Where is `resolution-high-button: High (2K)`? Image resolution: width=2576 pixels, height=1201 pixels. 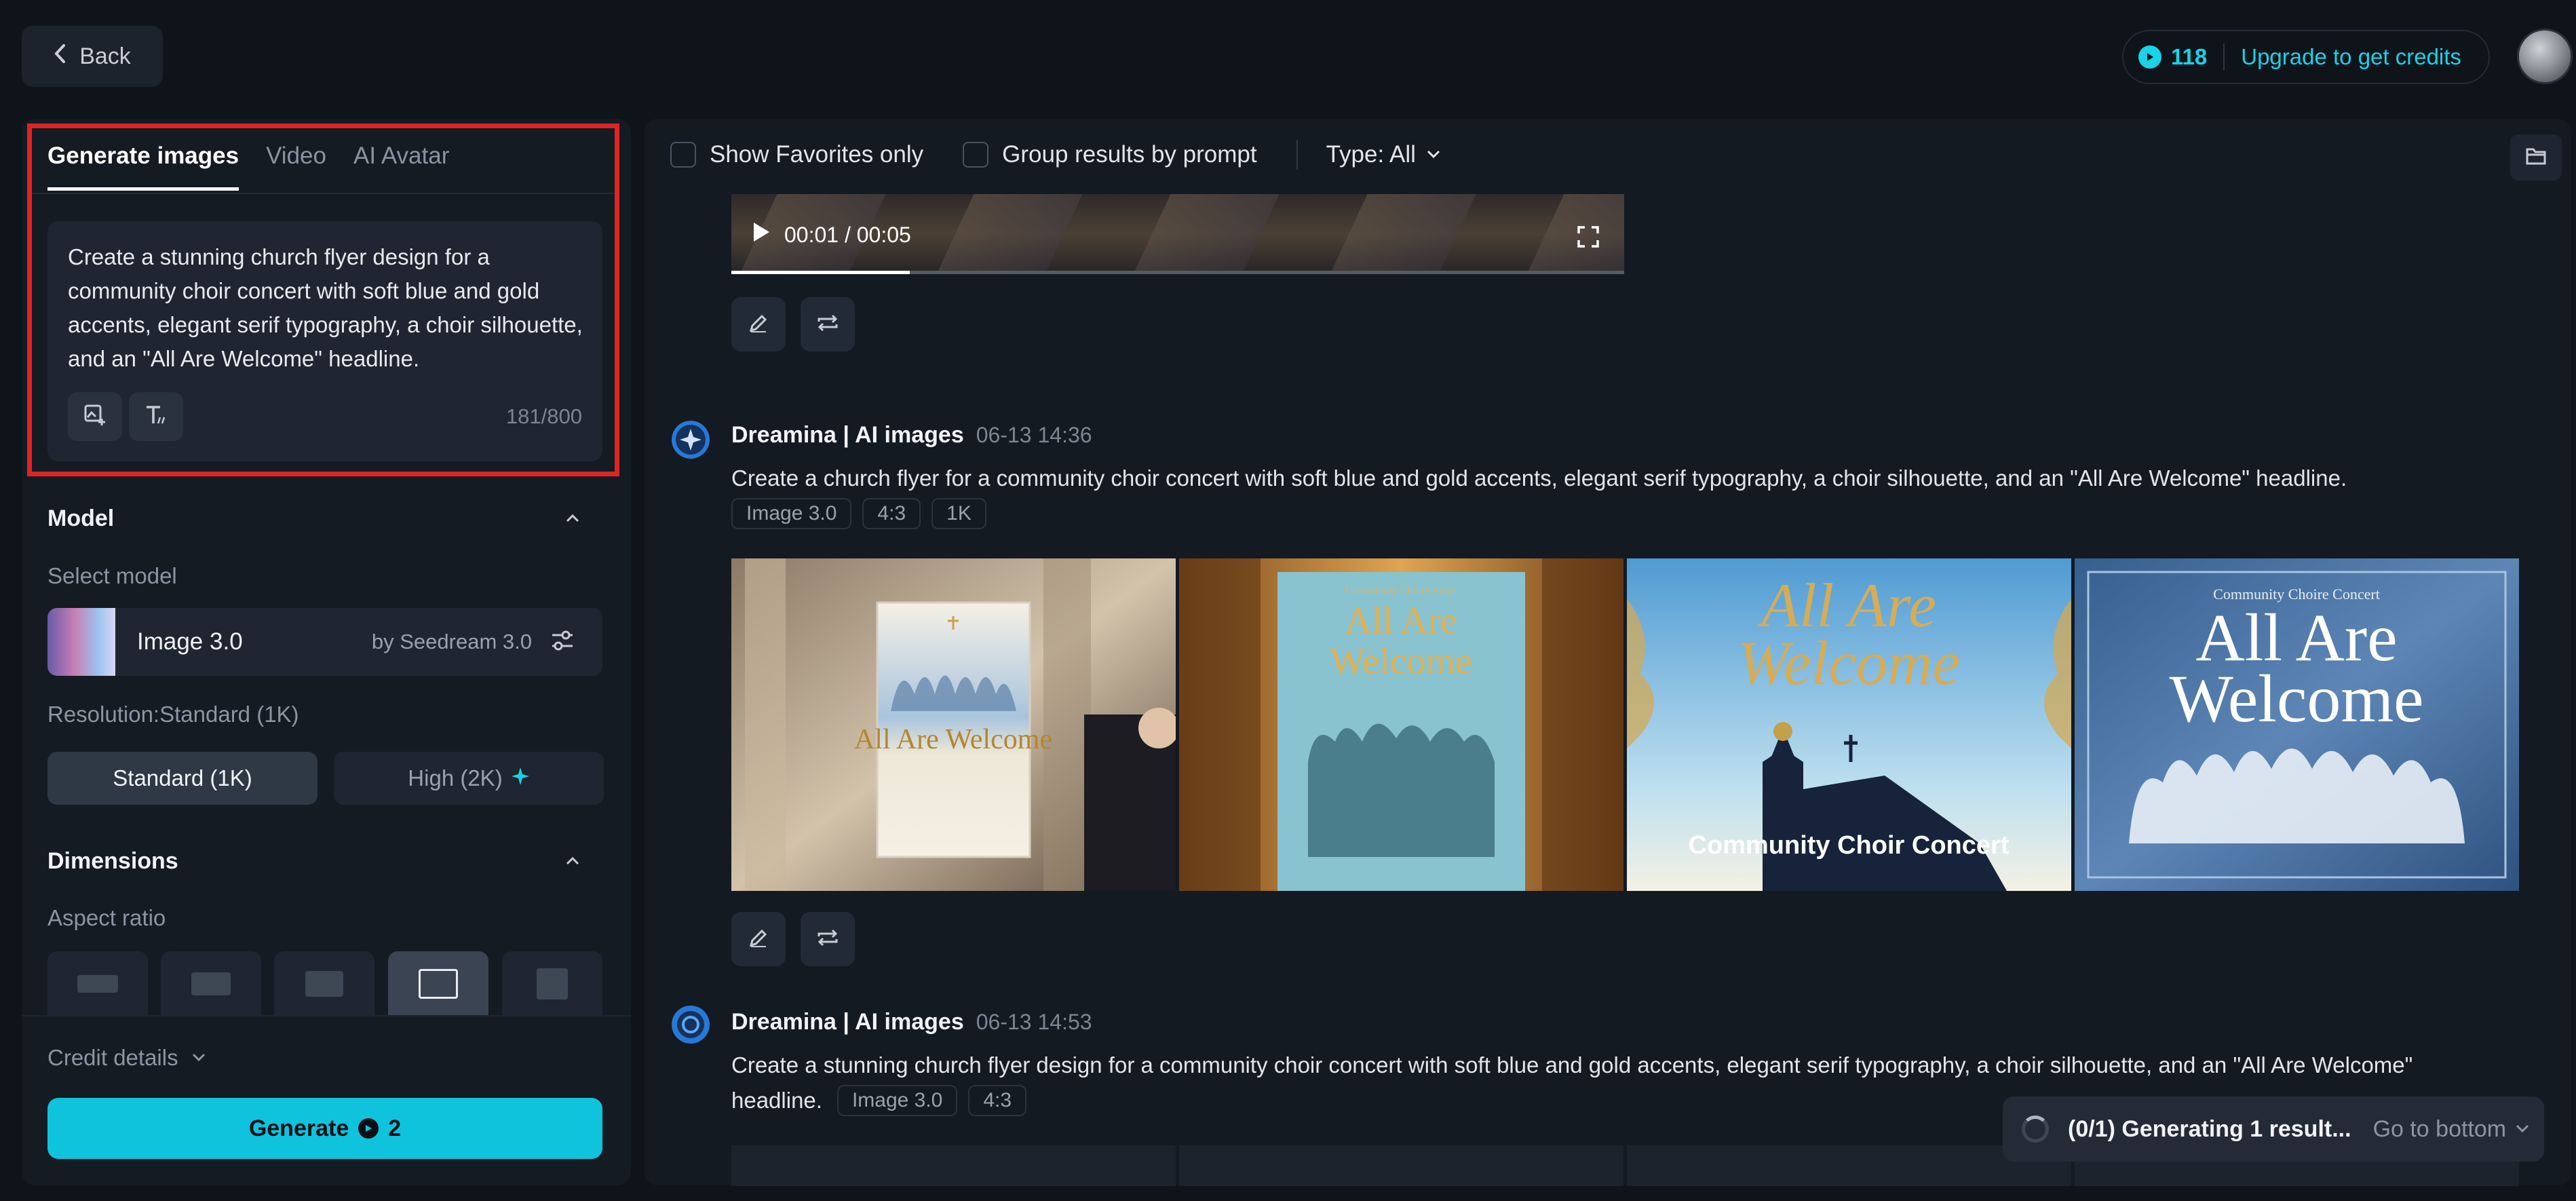 resolution-high-button: High (2K) is located at coordinates (469, 778).